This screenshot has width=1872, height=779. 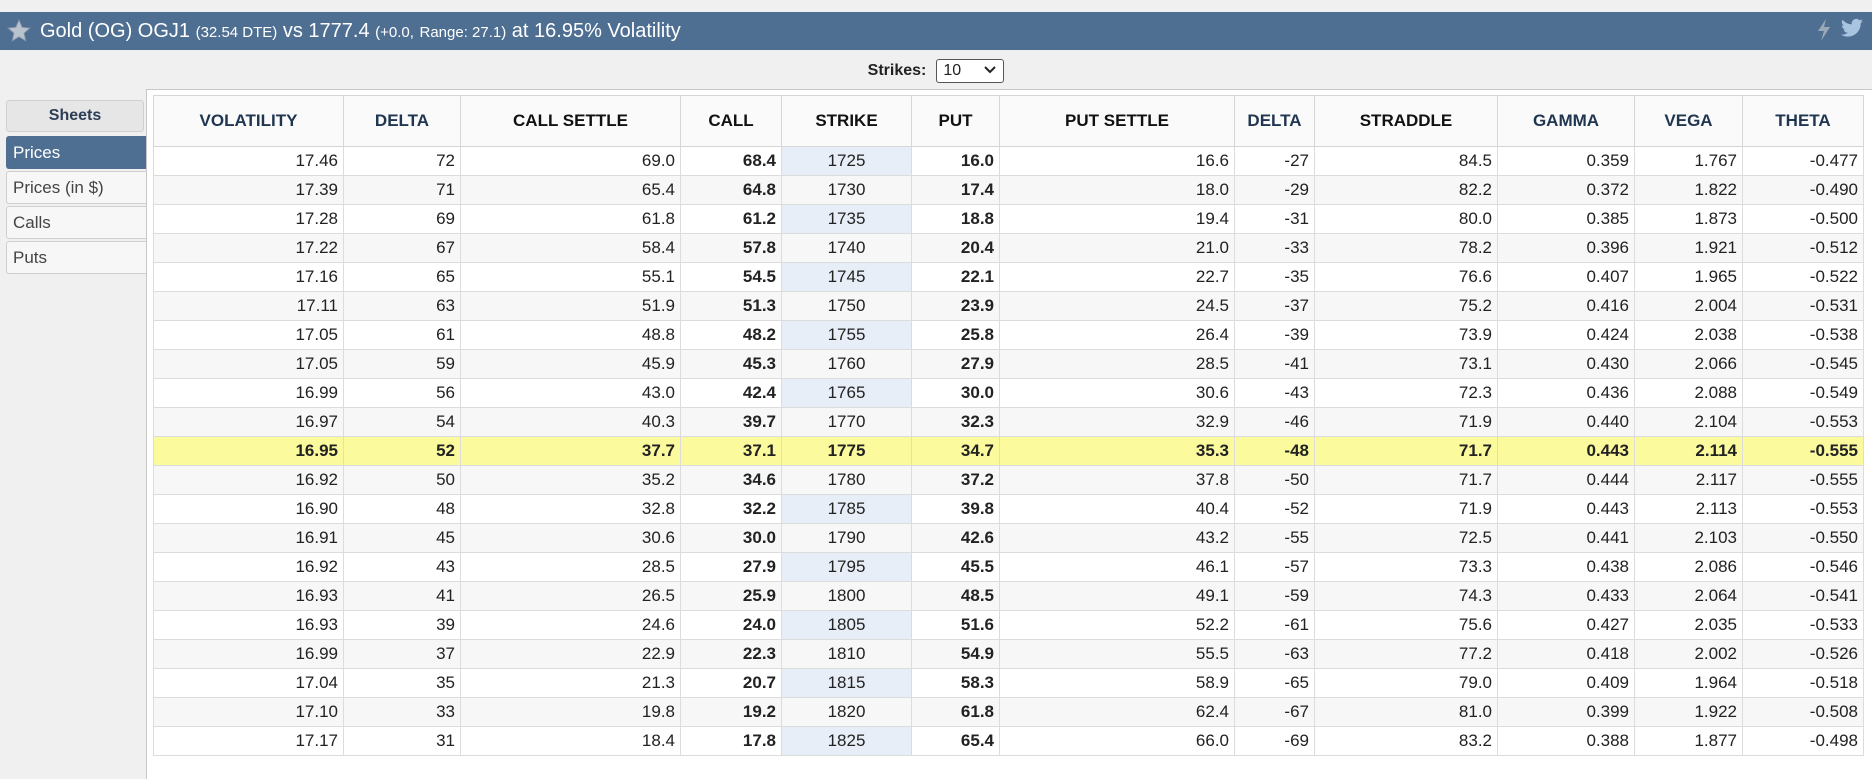 I want to click on cell-vega: 1.964, so click(x=1688, y=683).